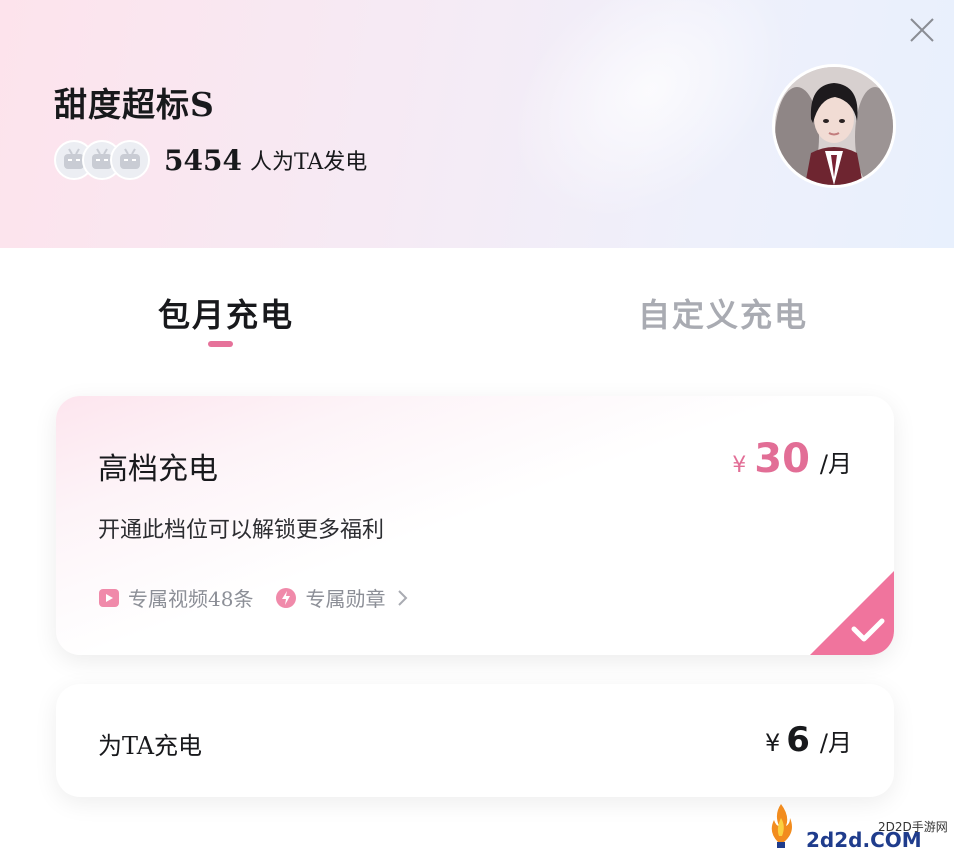 The image size is (954, 852). What do you see at coordinates (203, 160) in the screenshot?
I see `supporter-count: 5454` at bounding box center [203, 160].